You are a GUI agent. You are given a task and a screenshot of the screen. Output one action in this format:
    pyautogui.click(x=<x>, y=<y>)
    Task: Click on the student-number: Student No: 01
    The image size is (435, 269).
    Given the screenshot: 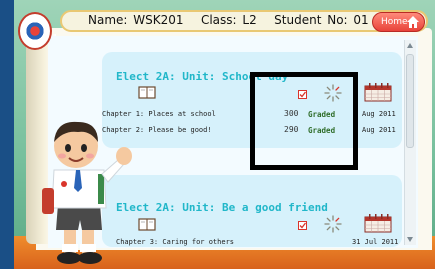 What is the action you would take?
    pyautogui.click(x=321, y=20)
    